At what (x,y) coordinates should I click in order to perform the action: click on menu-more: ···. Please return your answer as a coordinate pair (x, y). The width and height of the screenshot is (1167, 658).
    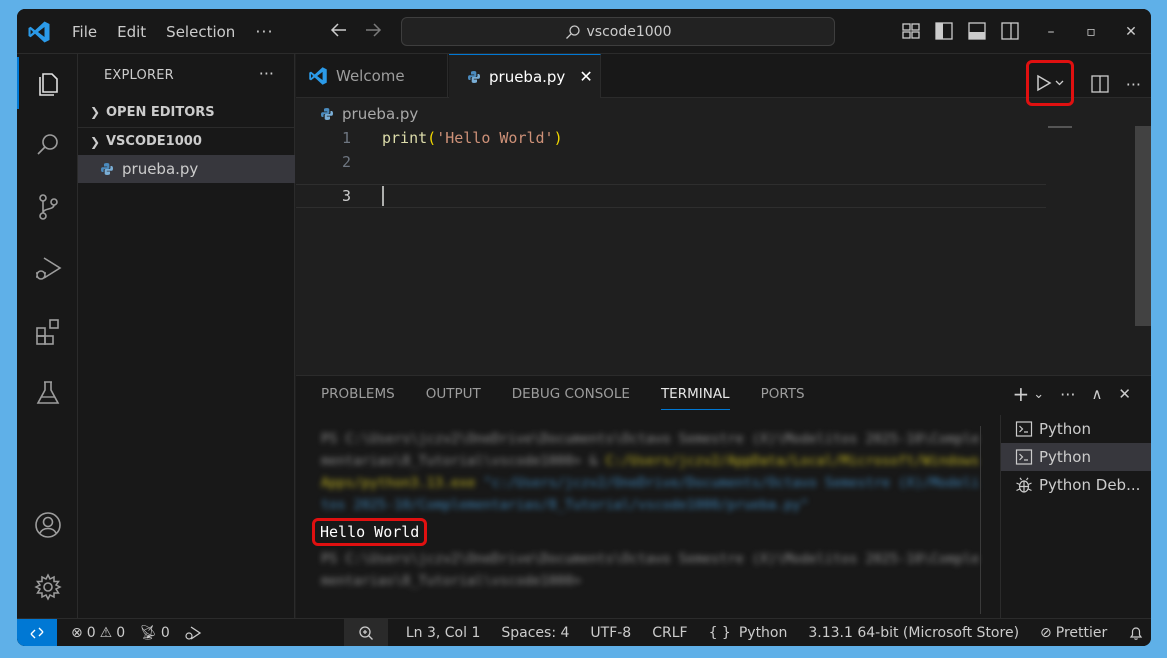
    Looking at the image, I should click on (264, 31).